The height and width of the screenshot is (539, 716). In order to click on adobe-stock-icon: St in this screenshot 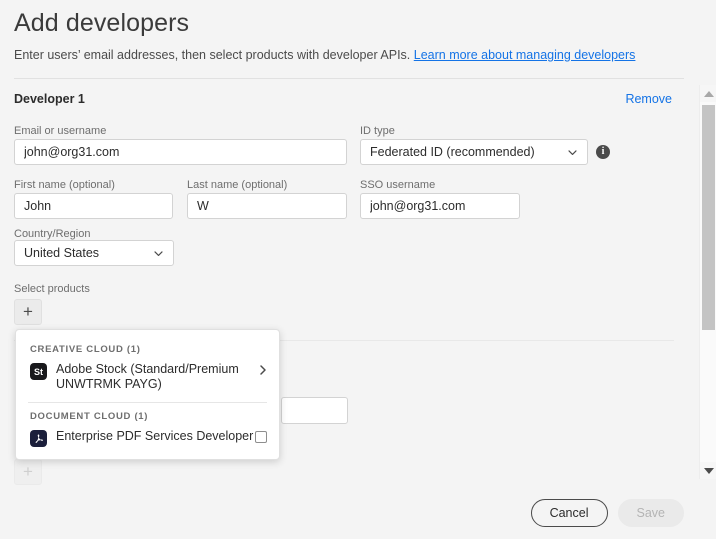, I will do `click(38, 371)`.